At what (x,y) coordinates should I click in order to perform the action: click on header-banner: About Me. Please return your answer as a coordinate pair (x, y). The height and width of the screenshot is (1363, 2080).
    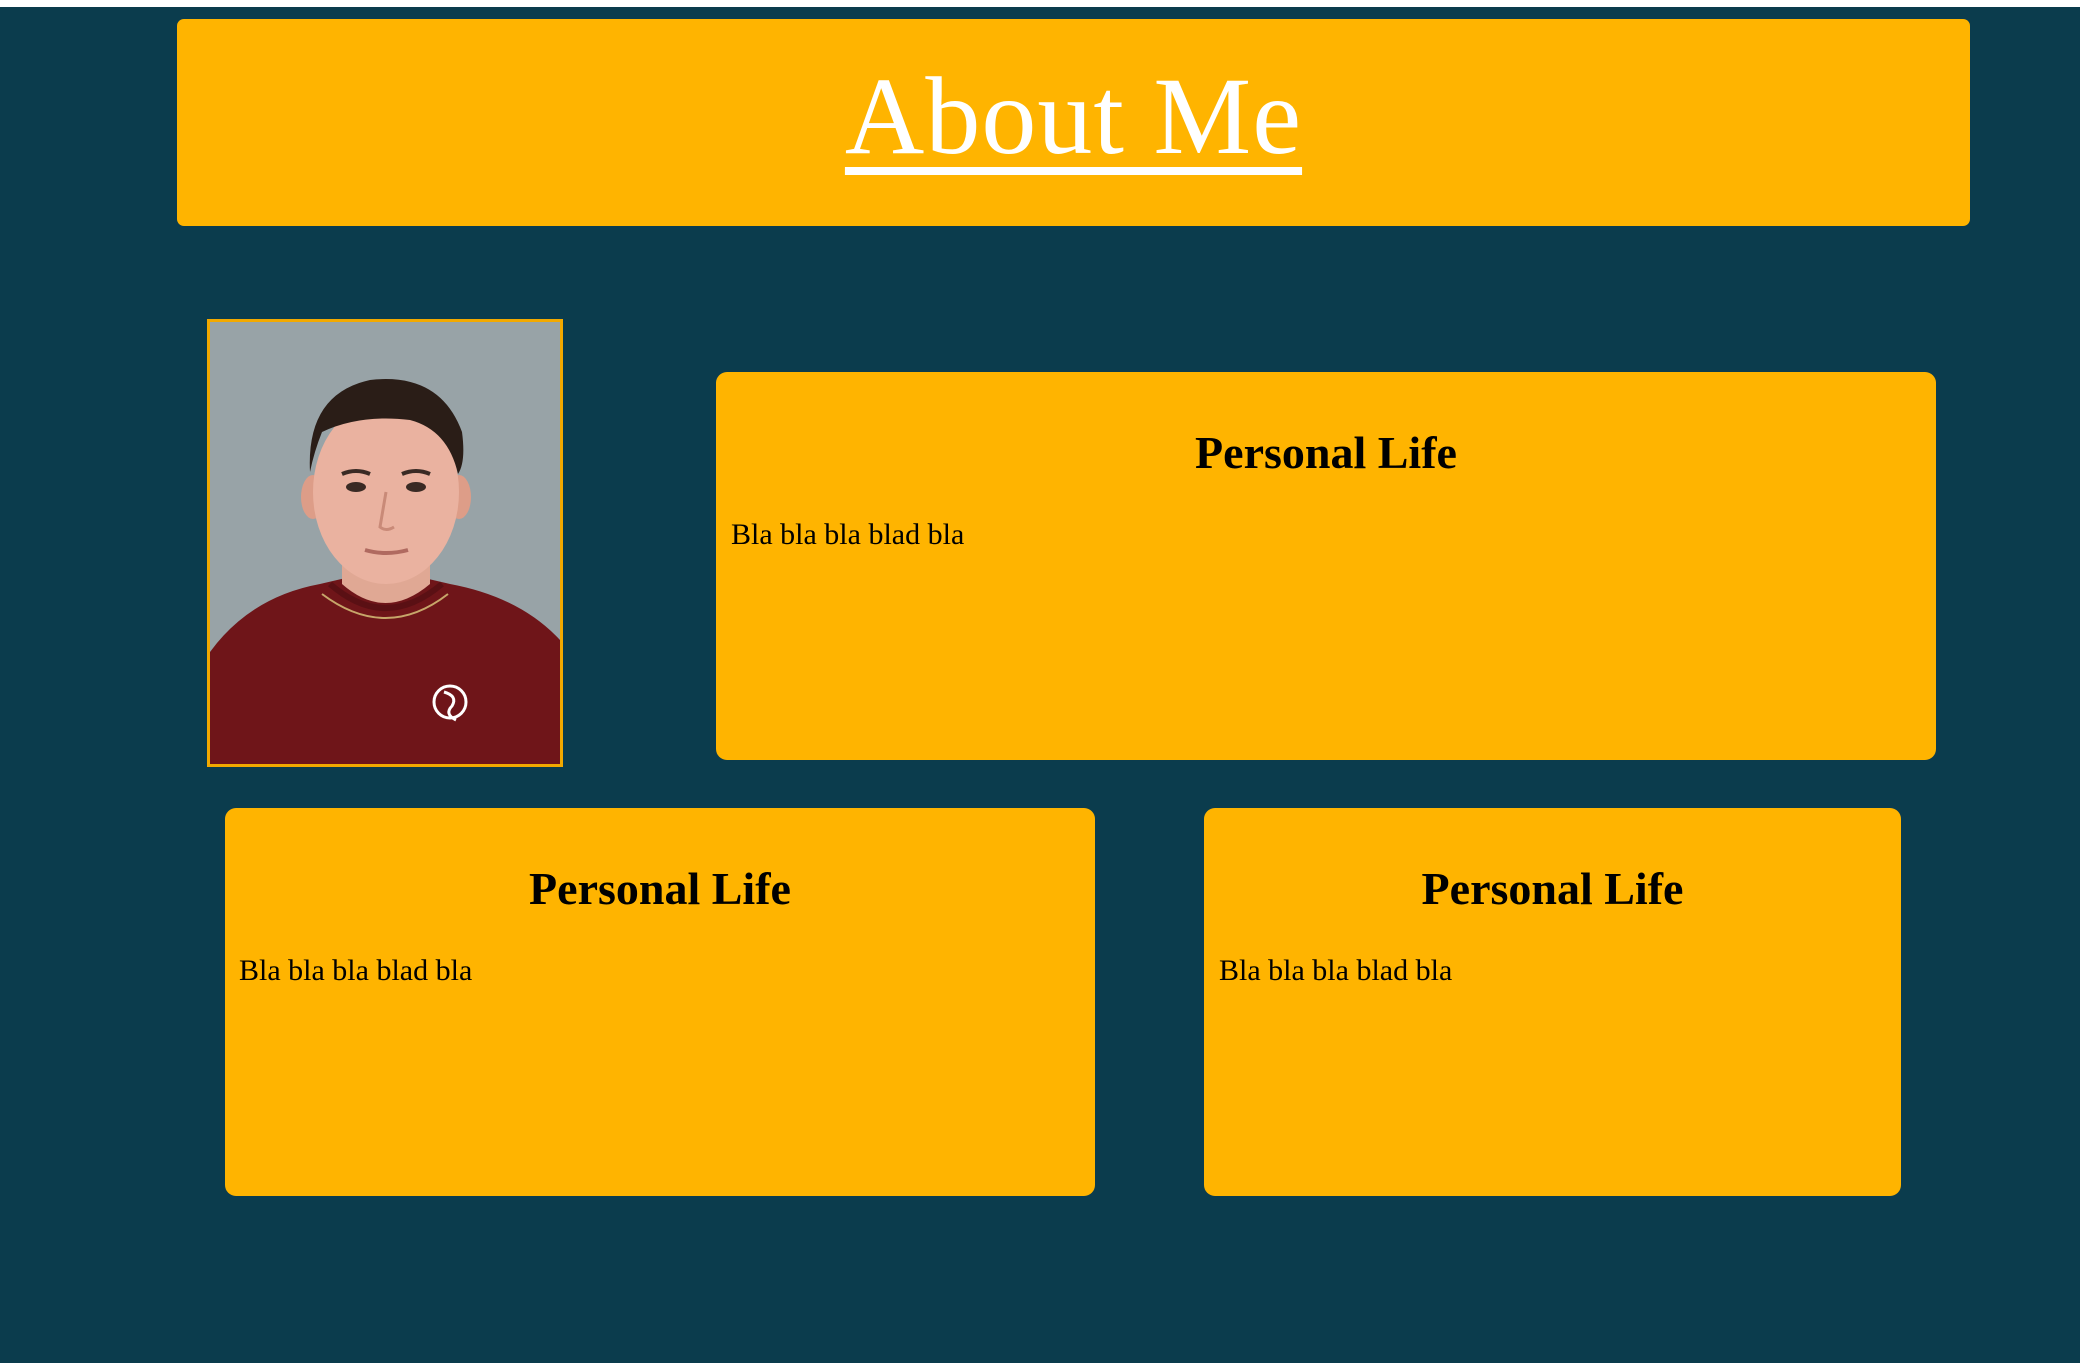
    Looking at the image, I should click on (1073, 122).